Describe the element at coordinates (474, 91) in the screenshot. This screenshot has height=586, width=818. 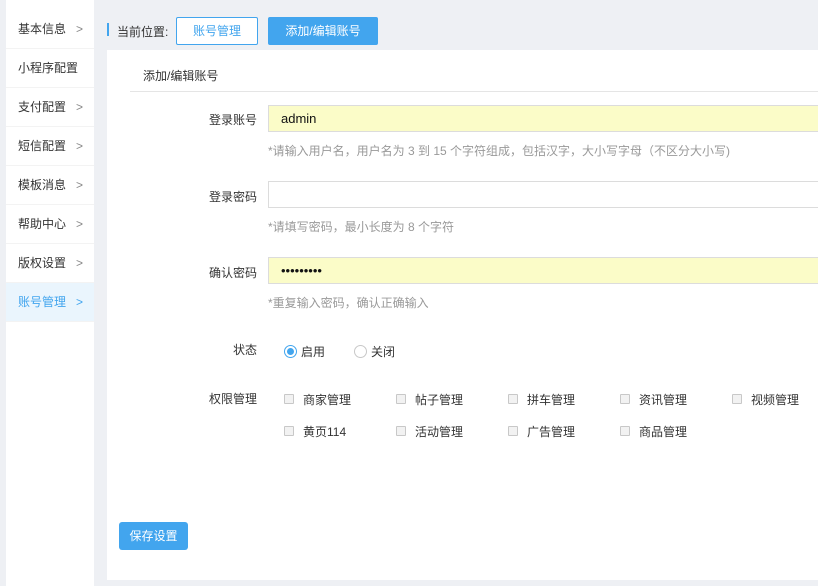
I see `panel-divider` at that location.